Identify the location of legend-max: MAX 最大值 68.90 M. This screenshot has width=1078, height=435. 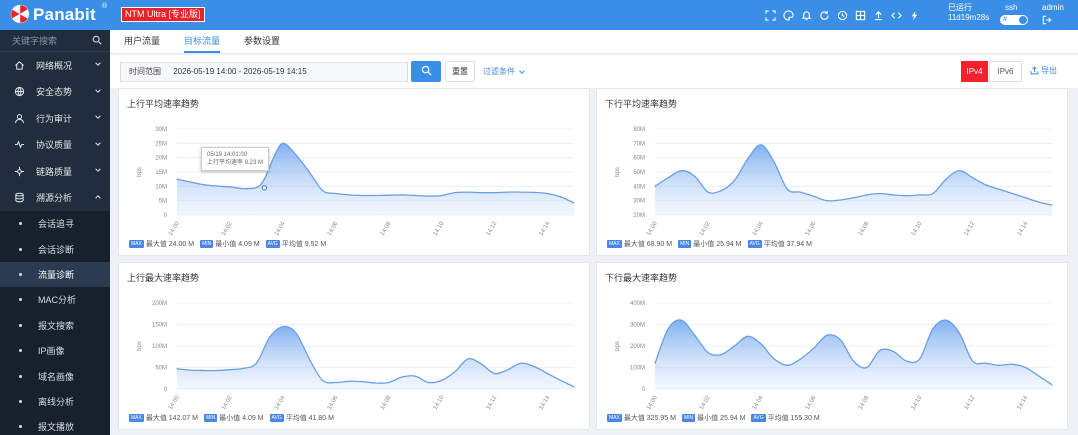
(639, 244).